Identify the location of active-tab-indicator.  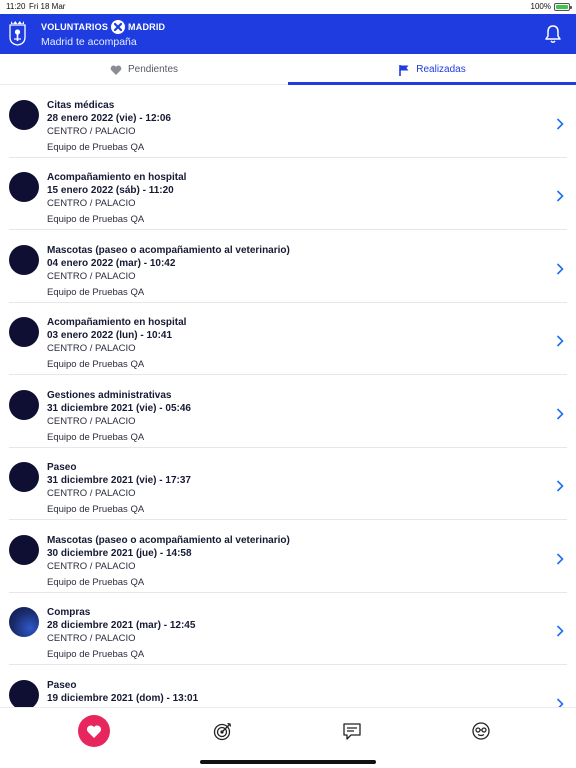
(432, 83).